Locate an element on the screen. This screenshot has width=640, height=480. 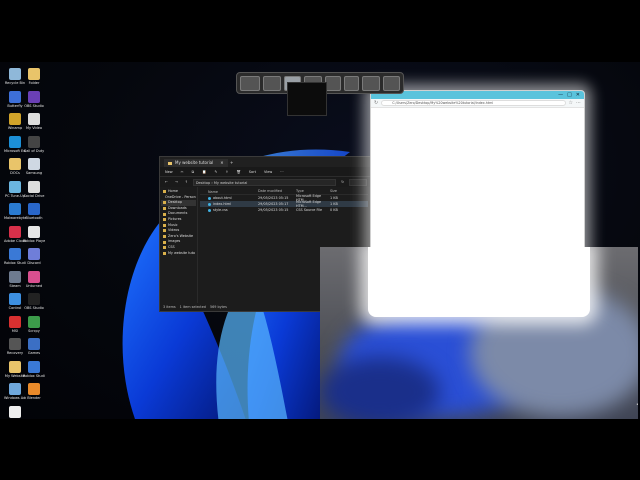
recycle-bin-icon is located at coordinates (15, 74).